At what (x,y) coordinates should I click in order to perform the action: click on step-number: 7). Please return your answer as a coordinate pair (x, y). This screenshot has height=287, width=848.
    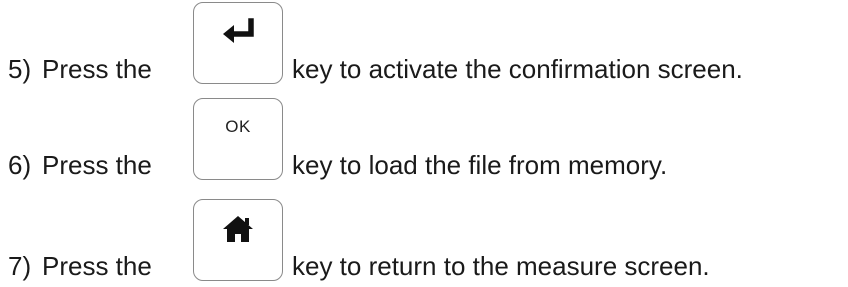
    Looking at the image, I should click on (20, 266).